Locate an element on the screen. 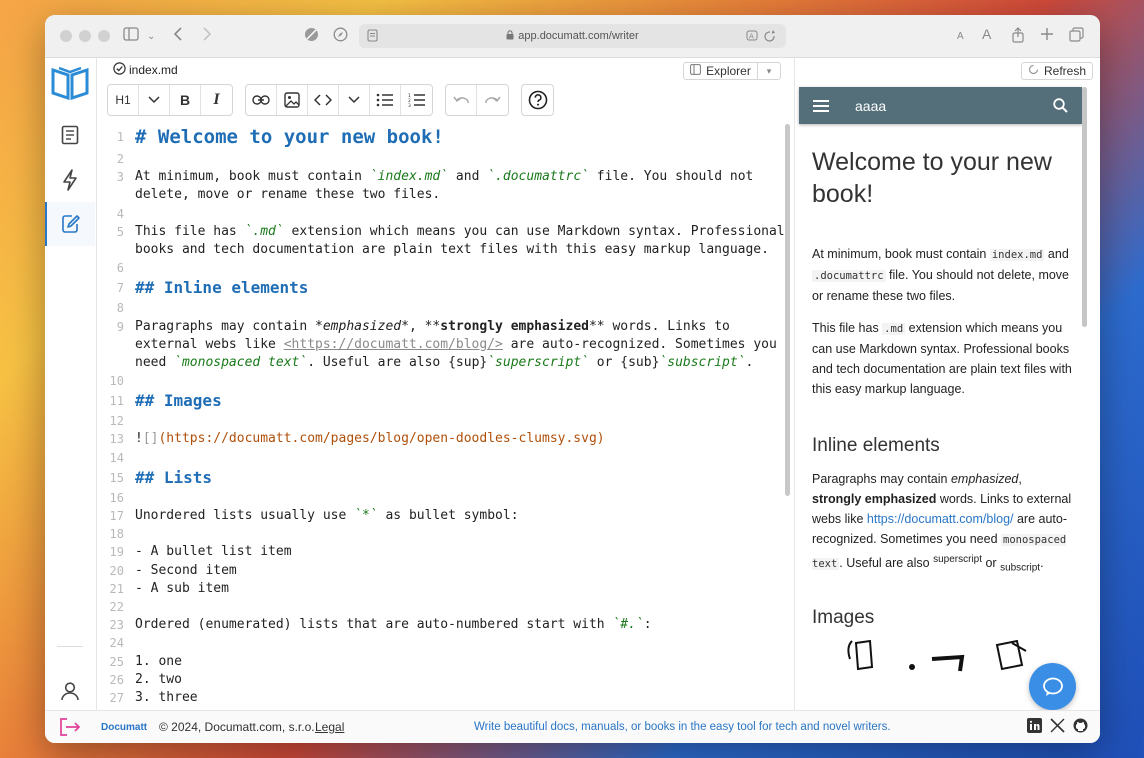 The width and height of the screenshot is (1144, 758). code-icon is located at coordinates (323, 100).